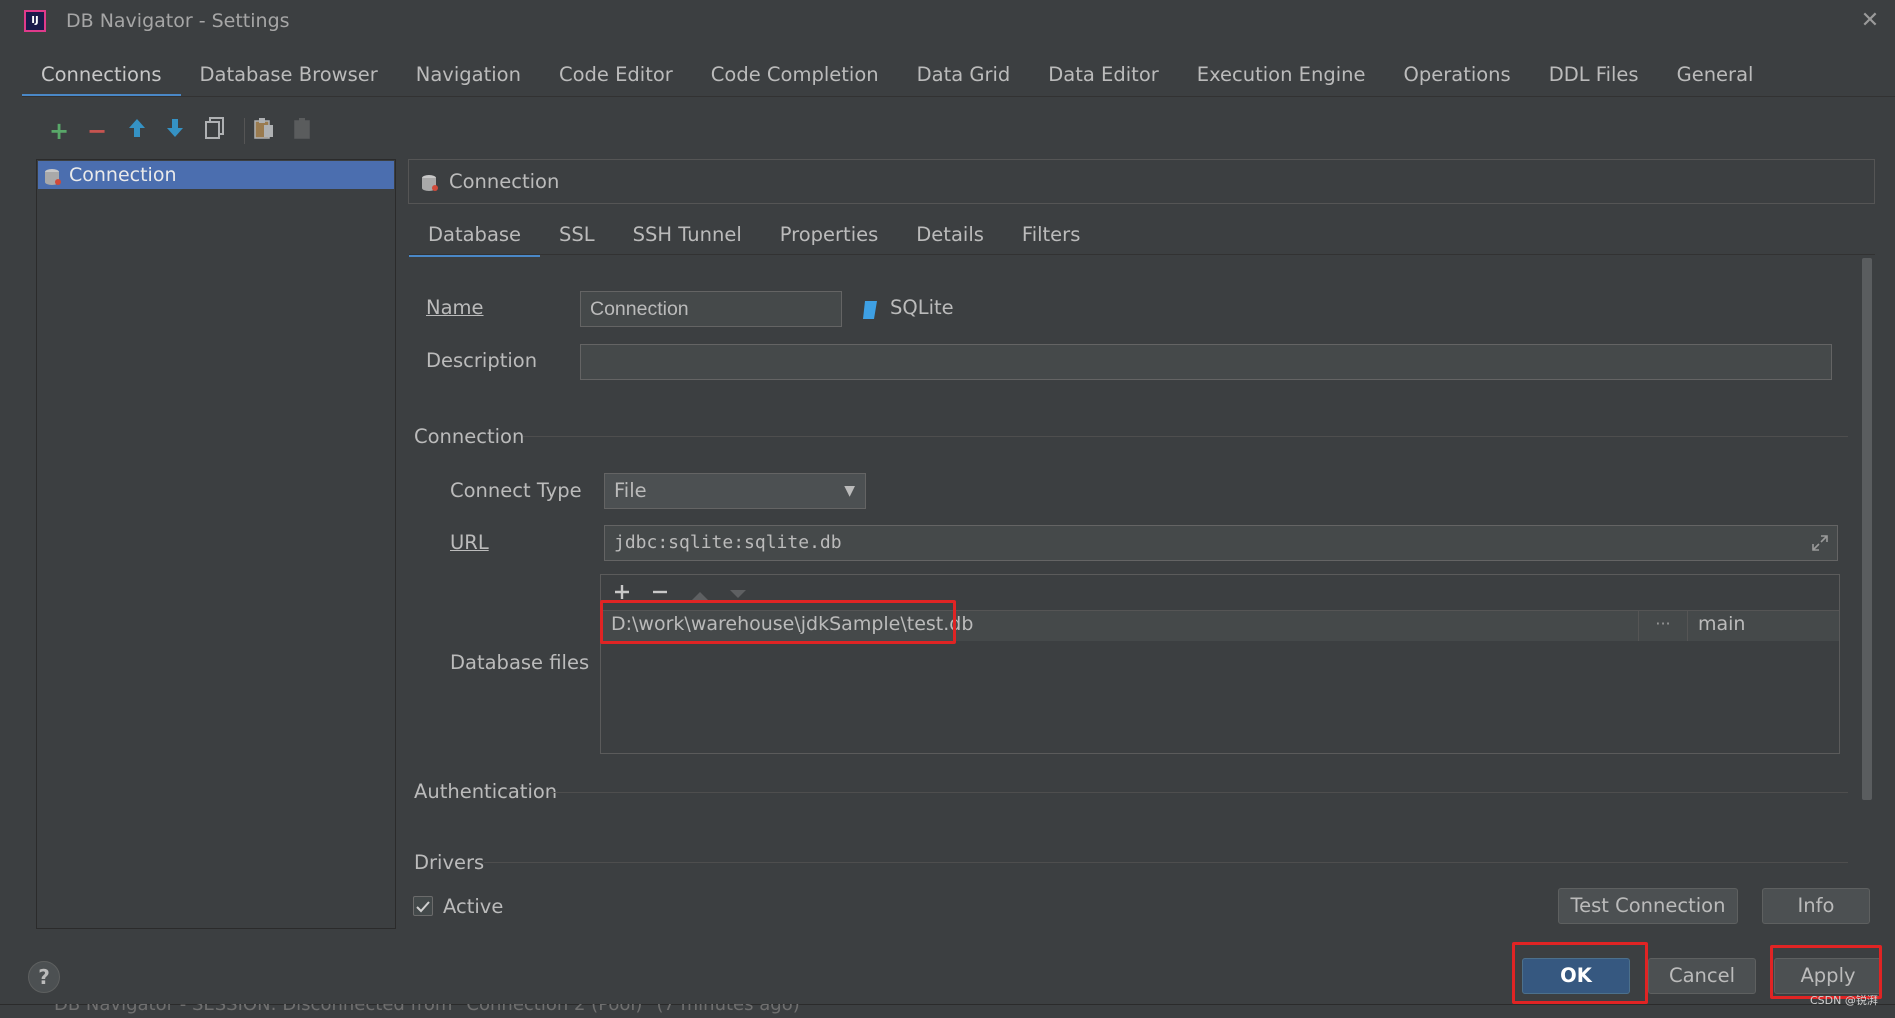 The height and width of the screenshot is (1018, 1895). What do you see at coordinates (687, 235) in the screenshot?
I see `tab-ssh-tunnel: SSH Tunnel` at bounding box center [687, 235].